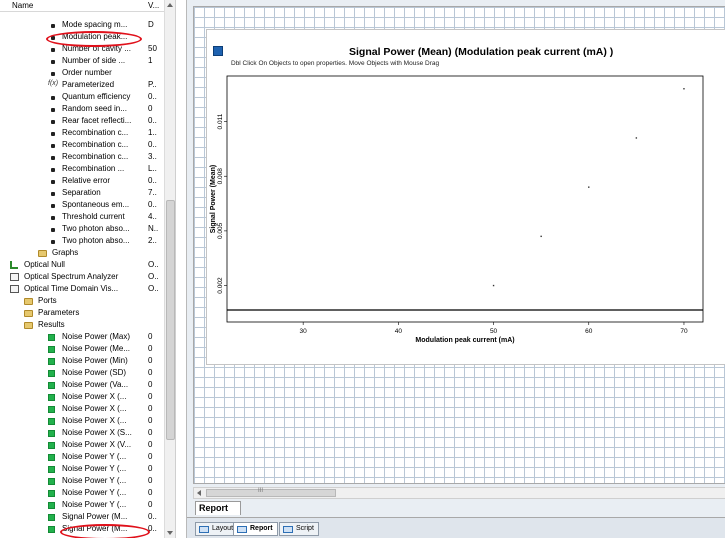  Describe the element at coordinates (82, 145) in the screenshot. I see `tree-item: Recombination c... 0..` at that location.